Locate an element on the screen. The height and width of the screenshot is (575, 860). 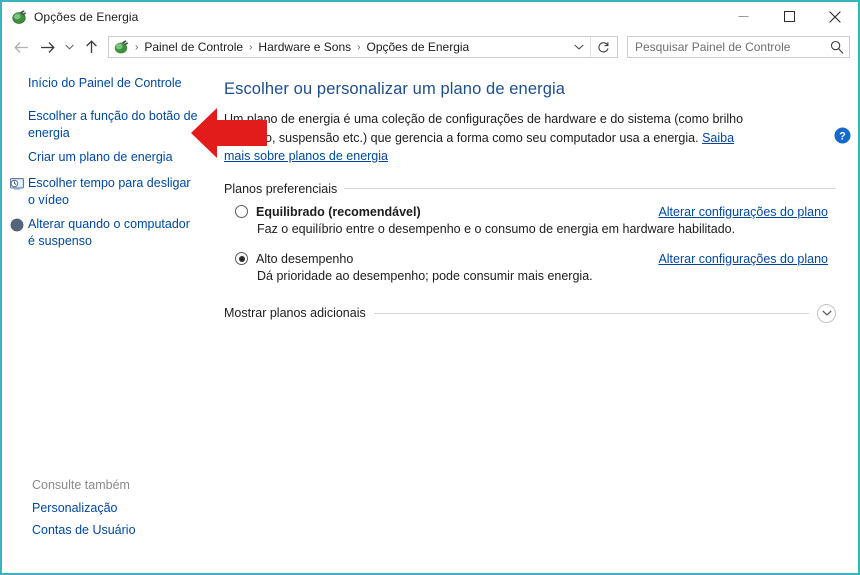
search-icon is located at coordinates (837, 47).